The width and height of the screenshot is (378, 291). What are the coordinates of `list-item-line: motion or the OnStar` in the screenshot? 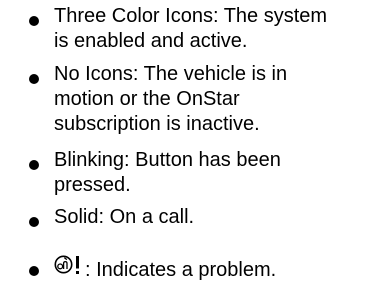 It's located at (147, 99).